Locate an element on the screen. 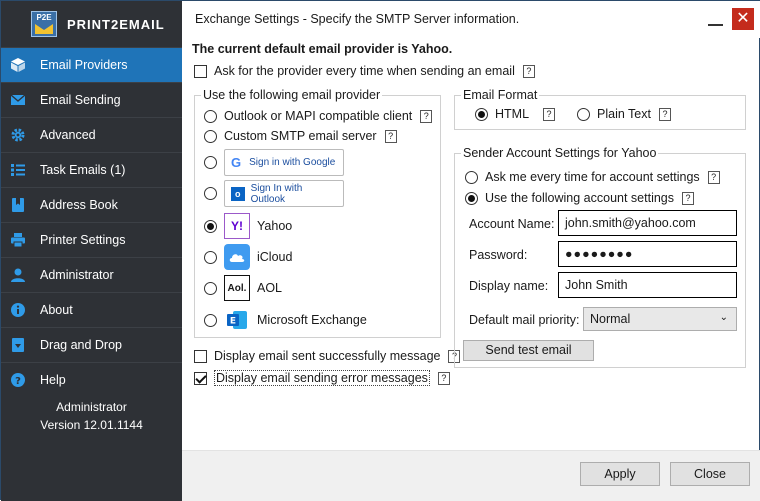 The height and width of the screenshot is (501, 760). password-label: Password: is located at coordinates (498, 255).